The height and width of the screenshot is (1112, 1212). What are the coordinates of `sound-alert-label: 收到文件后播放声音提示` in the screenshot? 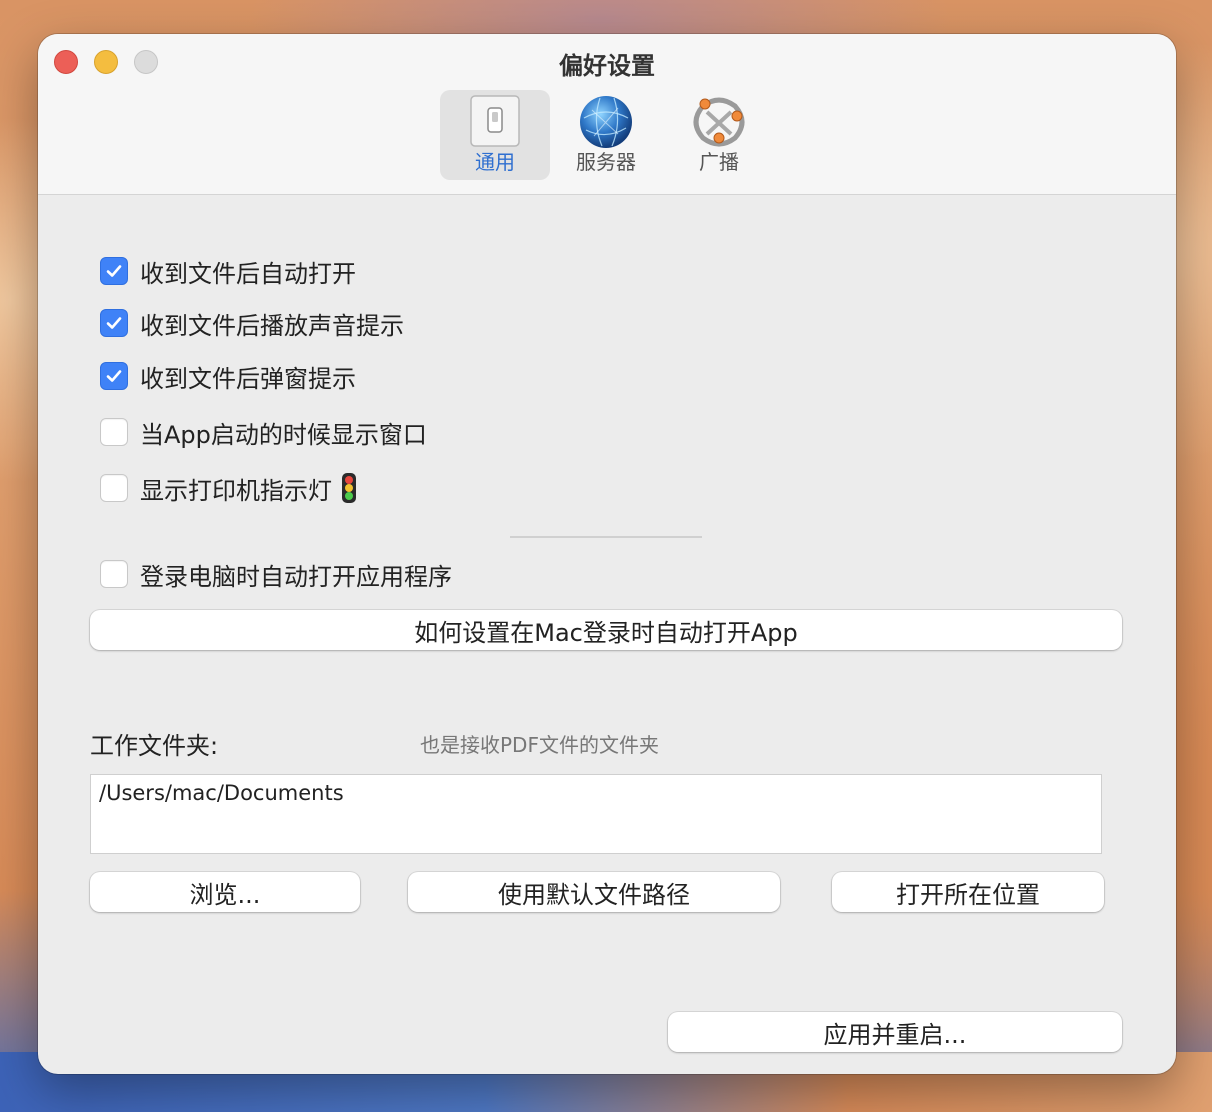 It's located at (272, 325).